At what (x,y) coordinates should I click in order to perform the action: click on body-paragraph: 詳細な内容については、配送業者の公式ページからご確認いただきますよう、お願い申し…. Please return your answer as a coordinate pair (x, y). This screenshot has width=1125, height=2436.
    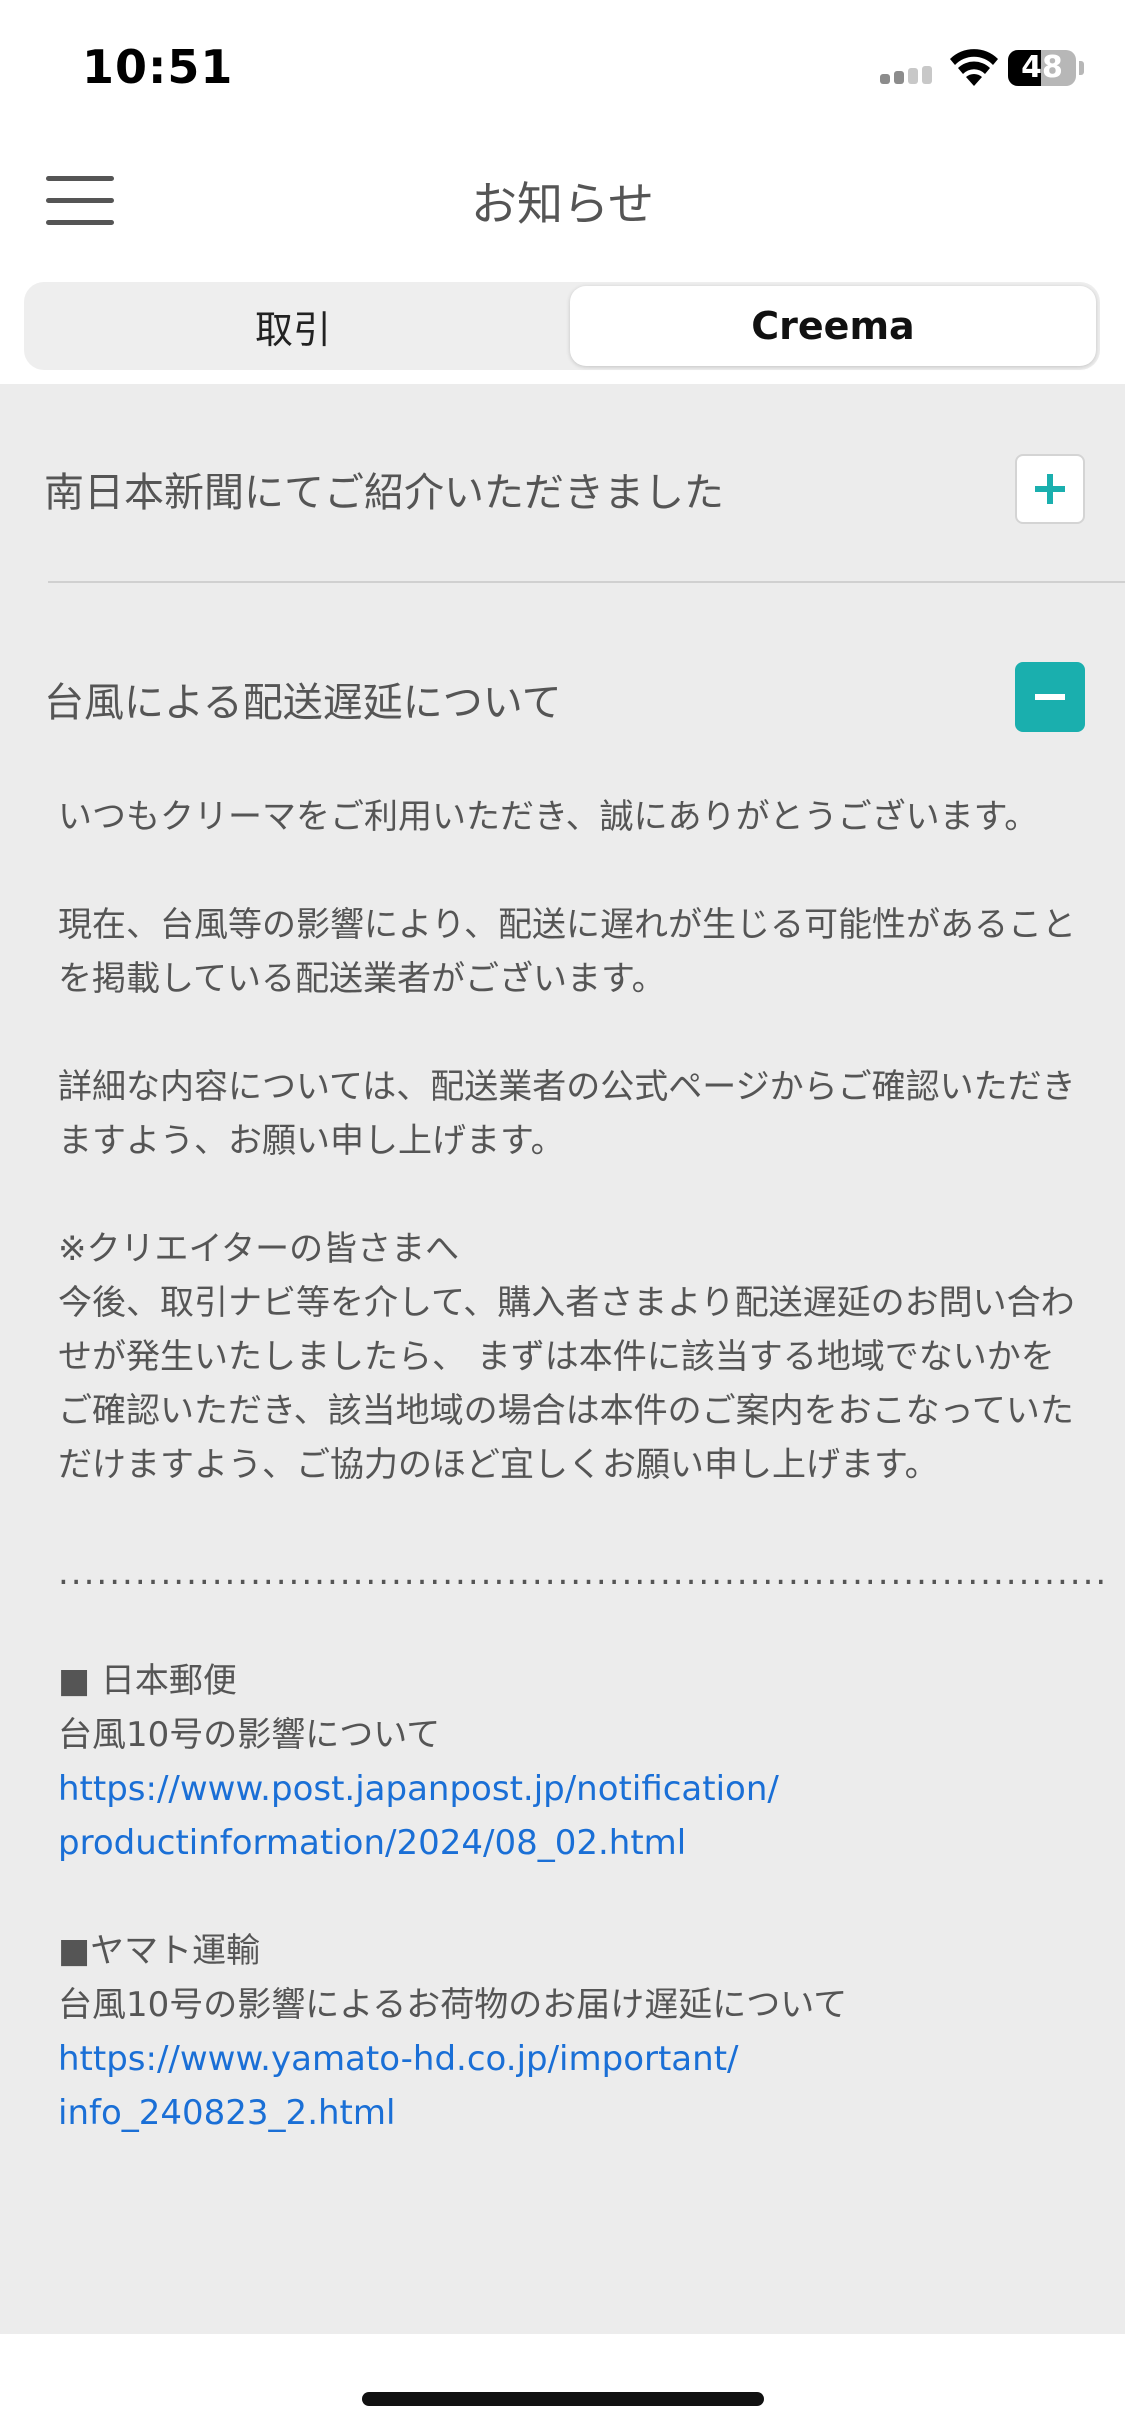
    Looking at the image, I should click on (567, 1114).